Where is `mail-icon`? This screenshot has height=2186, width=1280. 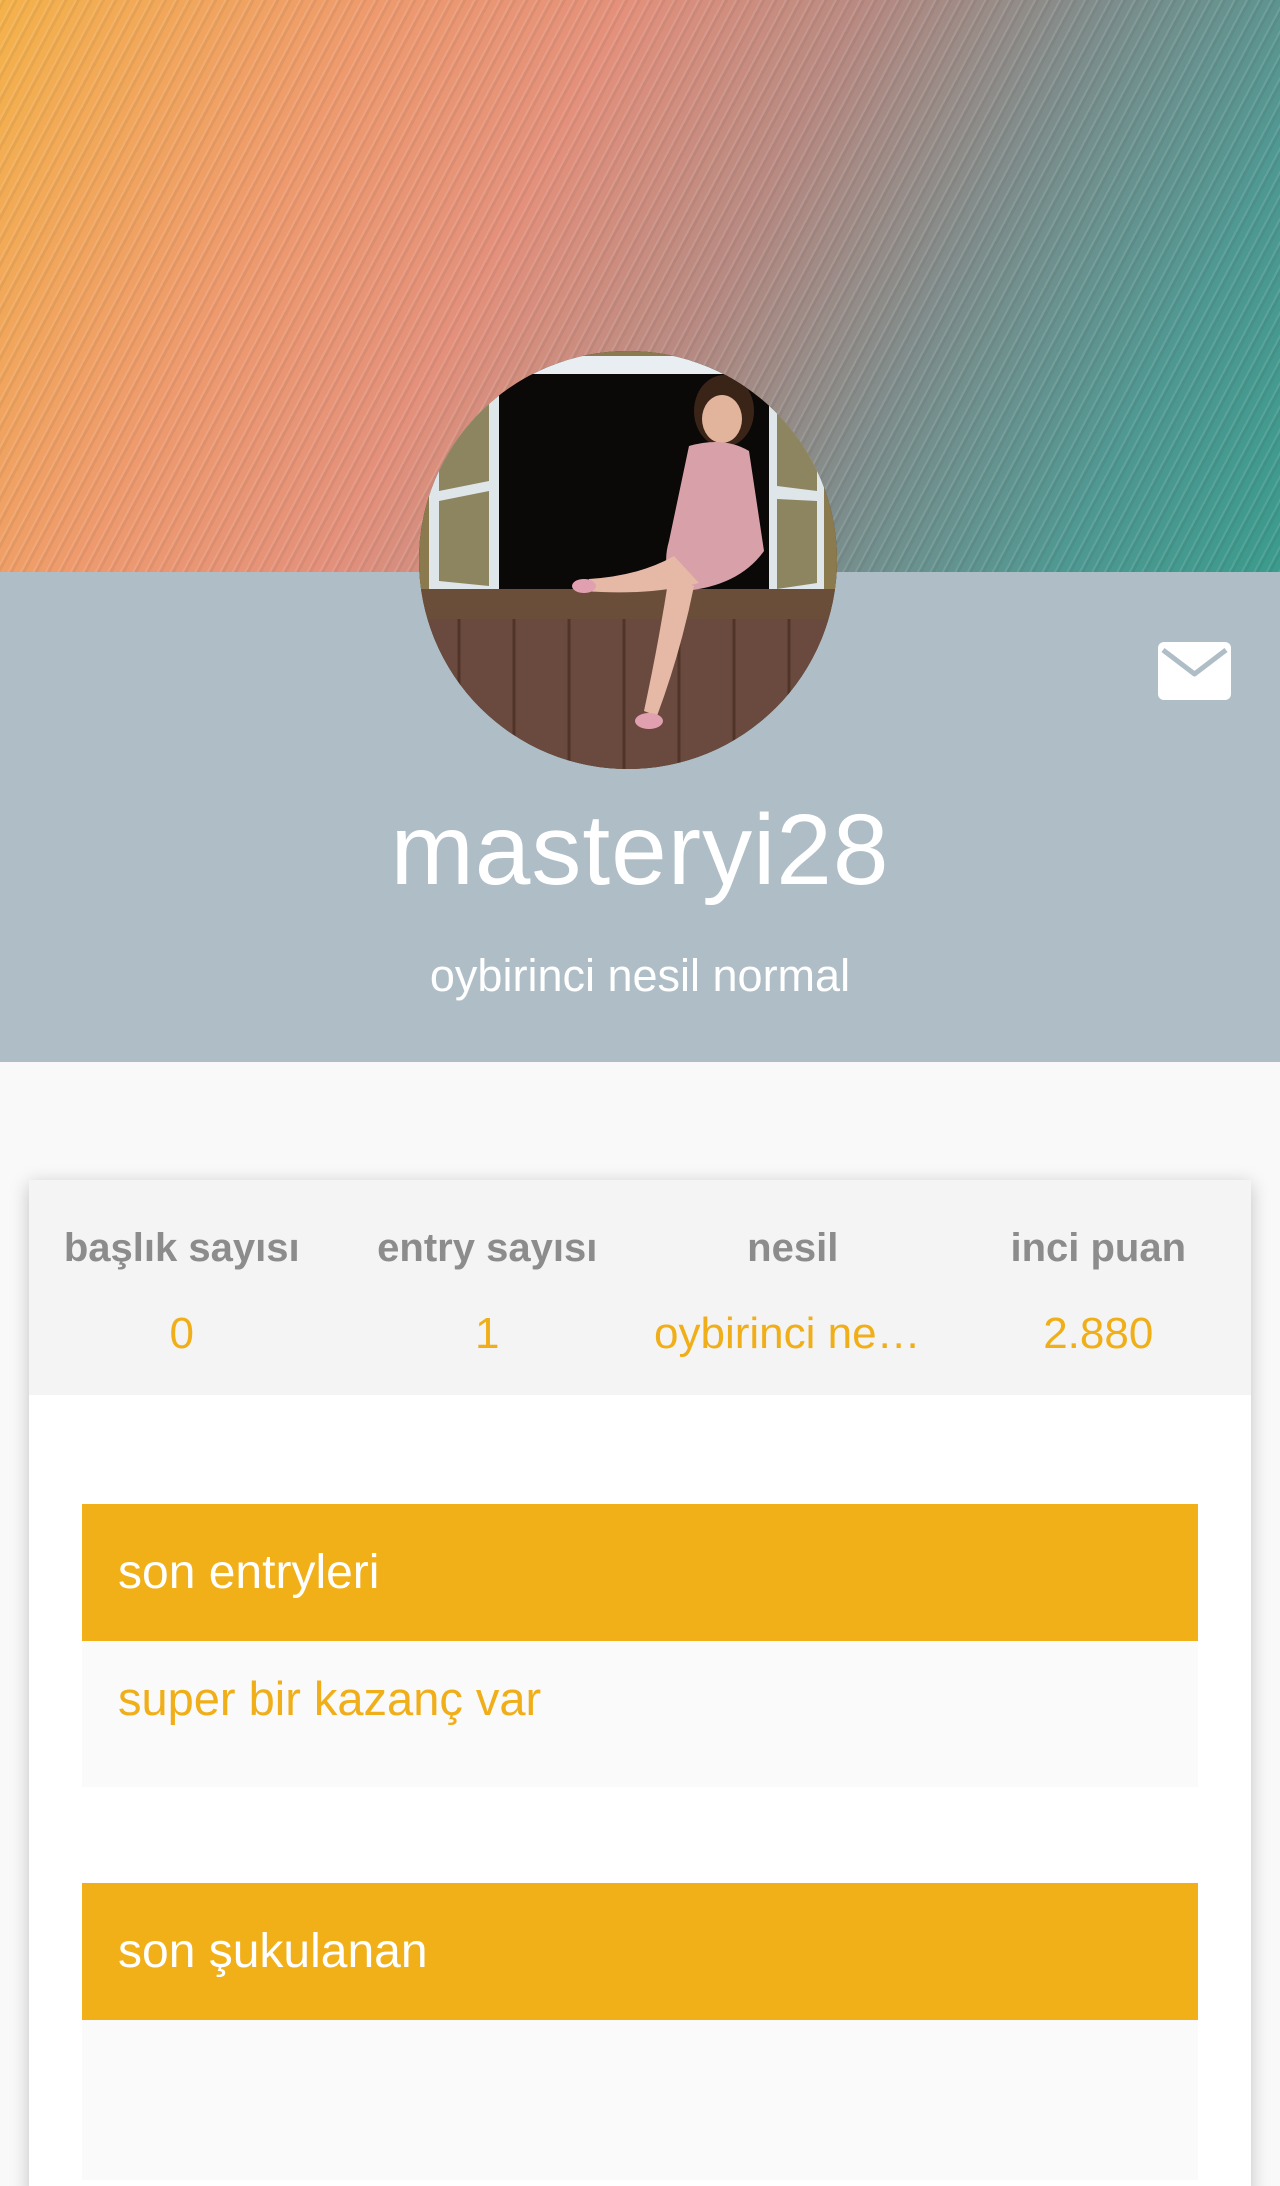 mail-icon is located at coordinates (1194, 671).